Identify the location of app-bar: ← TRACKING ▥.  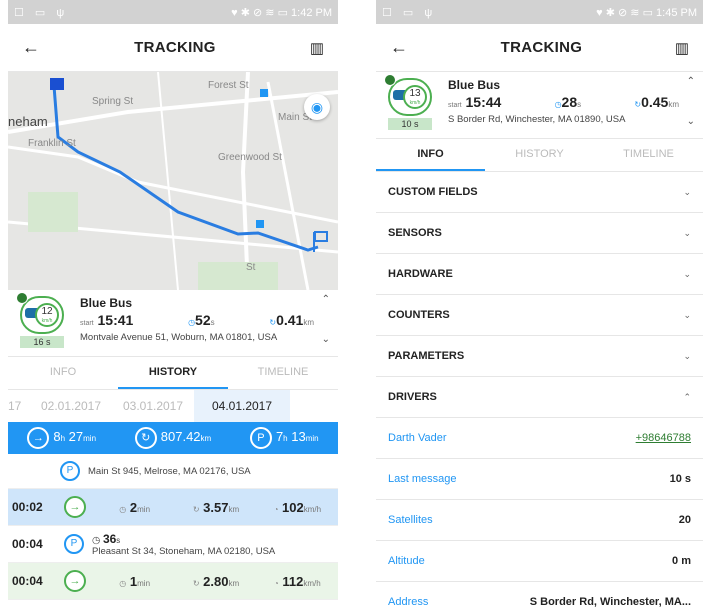
(173, 48).